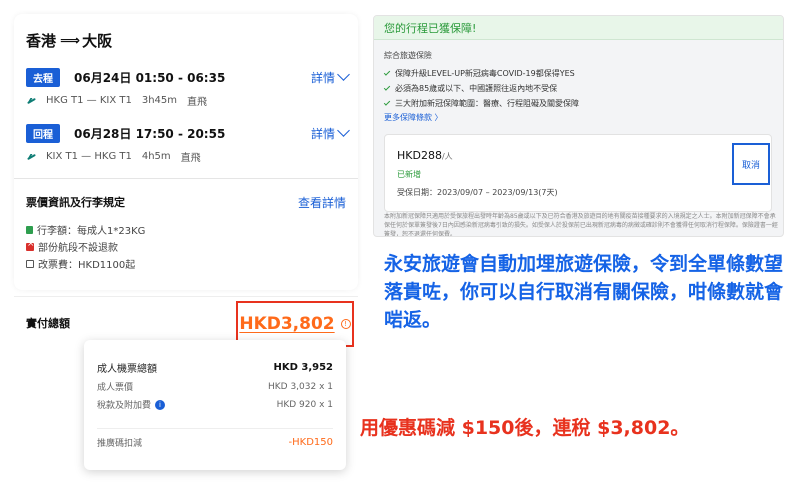 The image size is (800, 494). Describe the element at coordinates (124, 406) in the screenshot. I see `tax-label: 稅款及附加費` at that location.